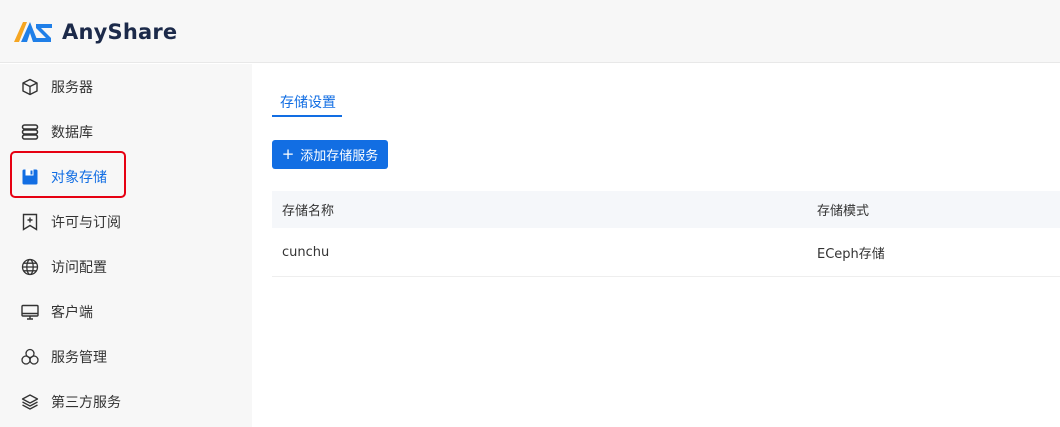 The width and height of the screenshot is (1060, 427). I want to click on column-header-storage-name: 存储名称, so click(308, 211).